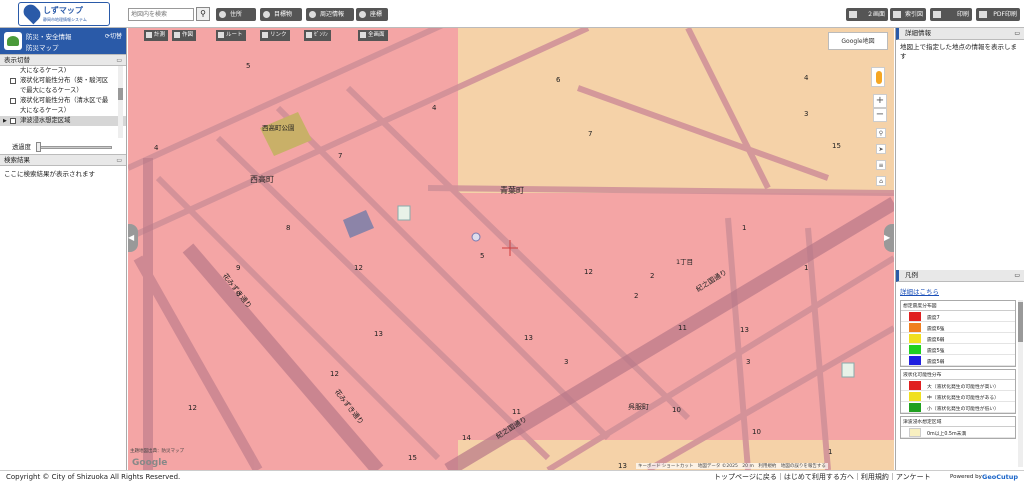 This screenshot has width=1024, height=483. I want to click on route-tool-button: ルート, so click(231, 35).